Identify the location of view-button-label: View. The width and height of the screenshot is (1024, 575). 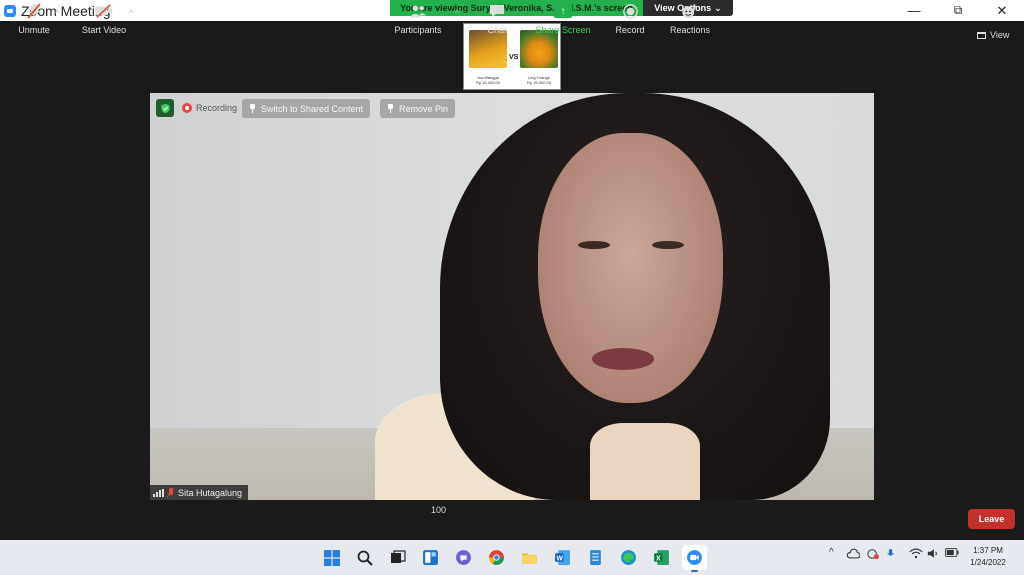
(1000, 35).